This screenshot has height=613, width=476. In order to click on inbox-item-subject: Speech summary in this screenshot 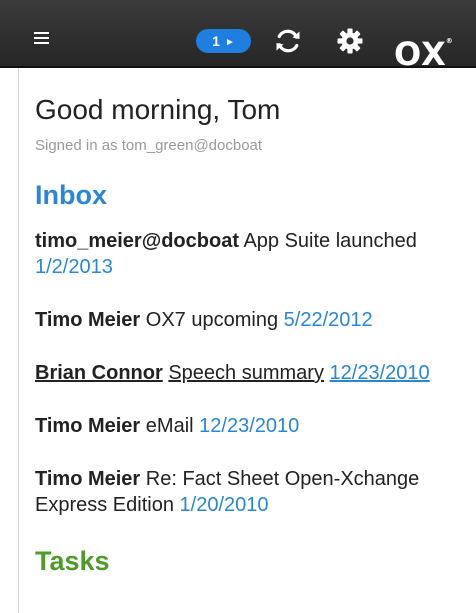, I will do `click(246, 373)`.